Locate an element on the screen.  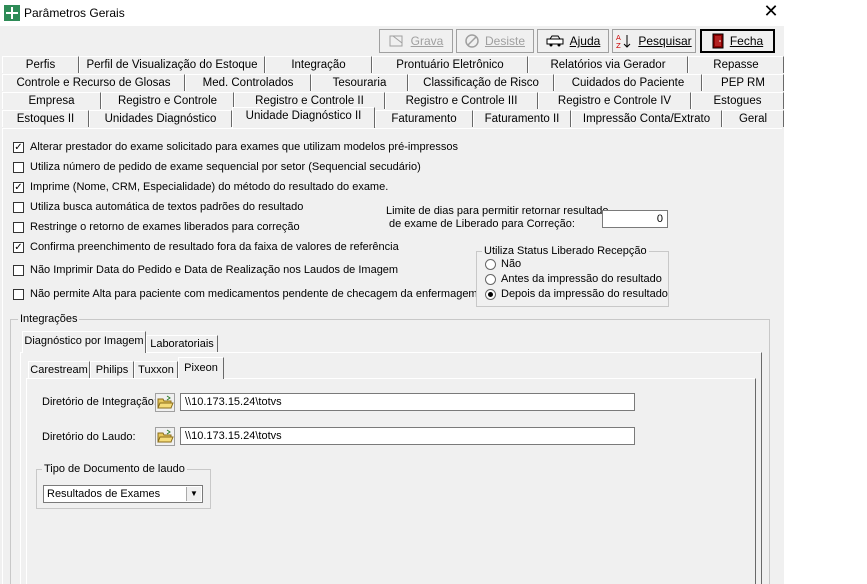
dir-laudo-browse-button is located at coordinates (165, 436).